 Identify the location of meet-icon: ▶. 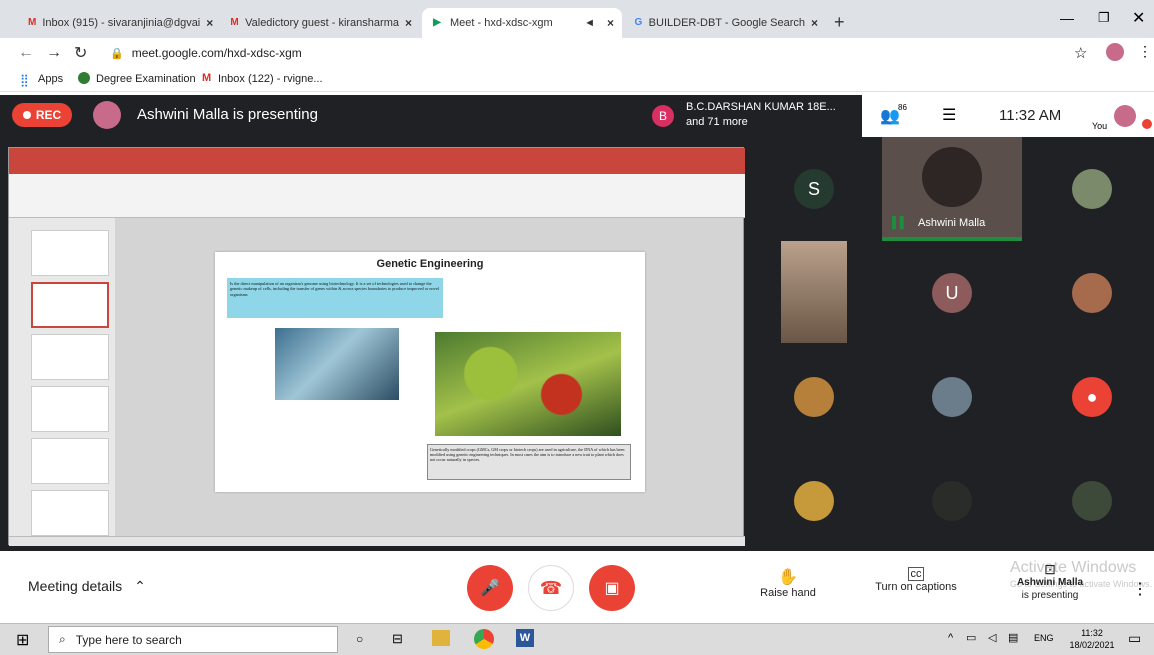
(437, 22).